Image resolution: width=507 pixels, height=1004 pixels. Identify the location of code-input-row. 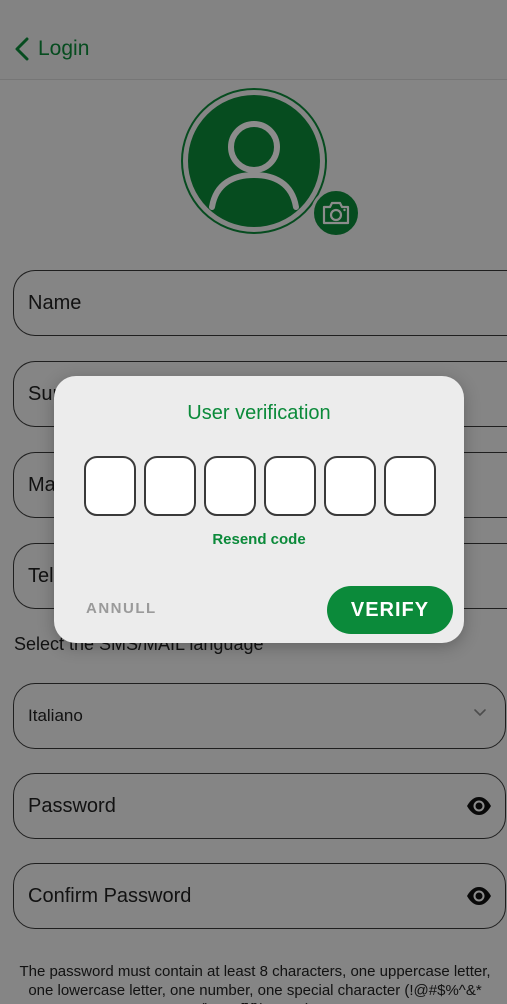
(260, 486).